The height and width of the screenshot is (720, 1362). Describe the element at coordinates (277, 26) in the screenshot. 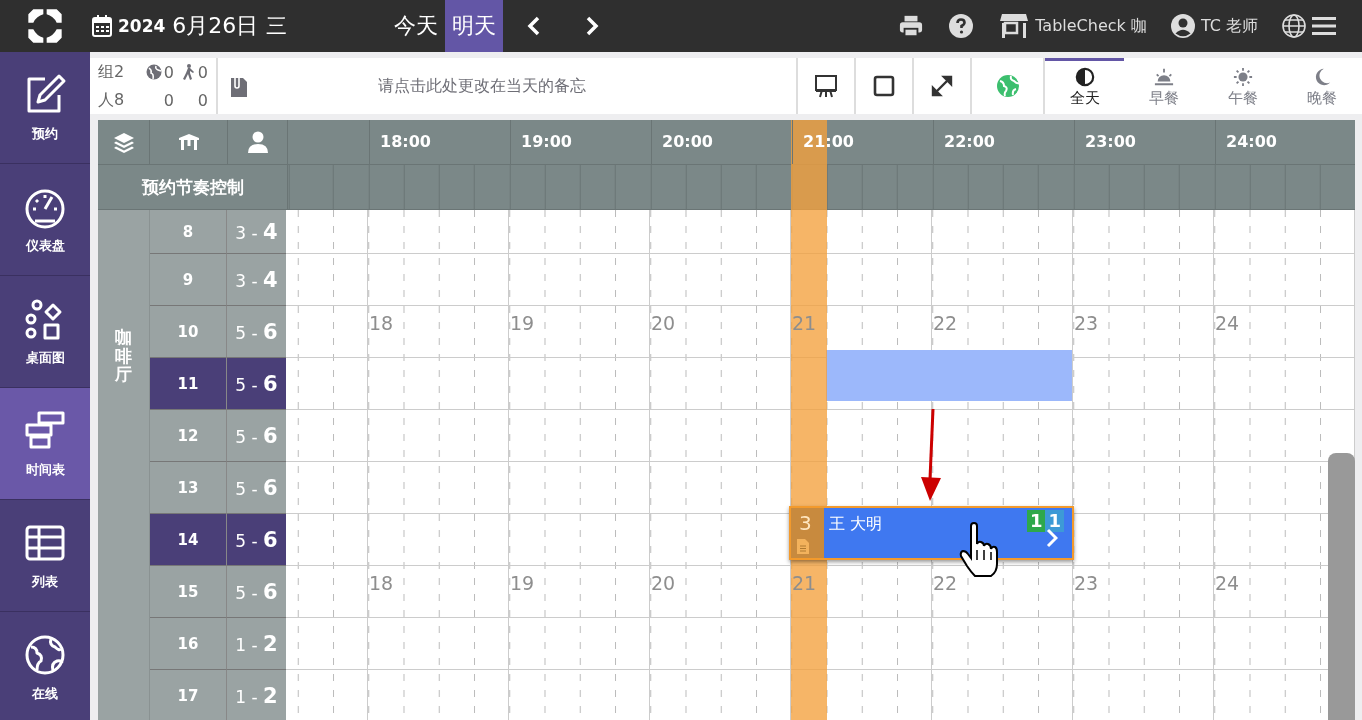

I see `weekday-text: 三` at that location.